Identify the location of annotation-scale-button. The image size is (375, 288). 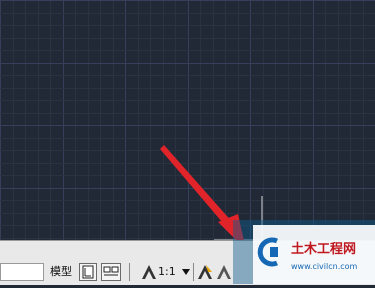
(149, 272).